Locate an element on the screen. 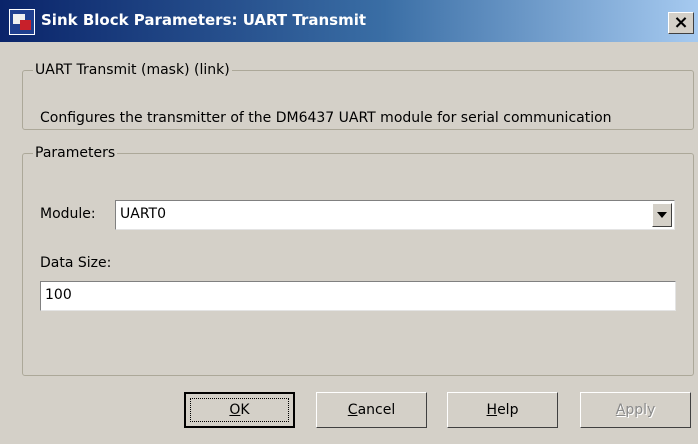 The height and width of the screenshot is (444, 698). simulink-block-icon is located at coordinates (22, 22).